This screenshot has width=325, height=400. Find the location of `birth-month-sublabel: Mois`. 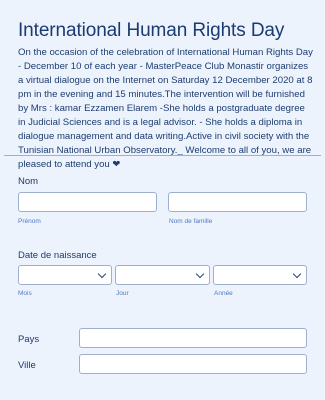

birth-month-sublabel: Mois is located at coordinates (25, 293).